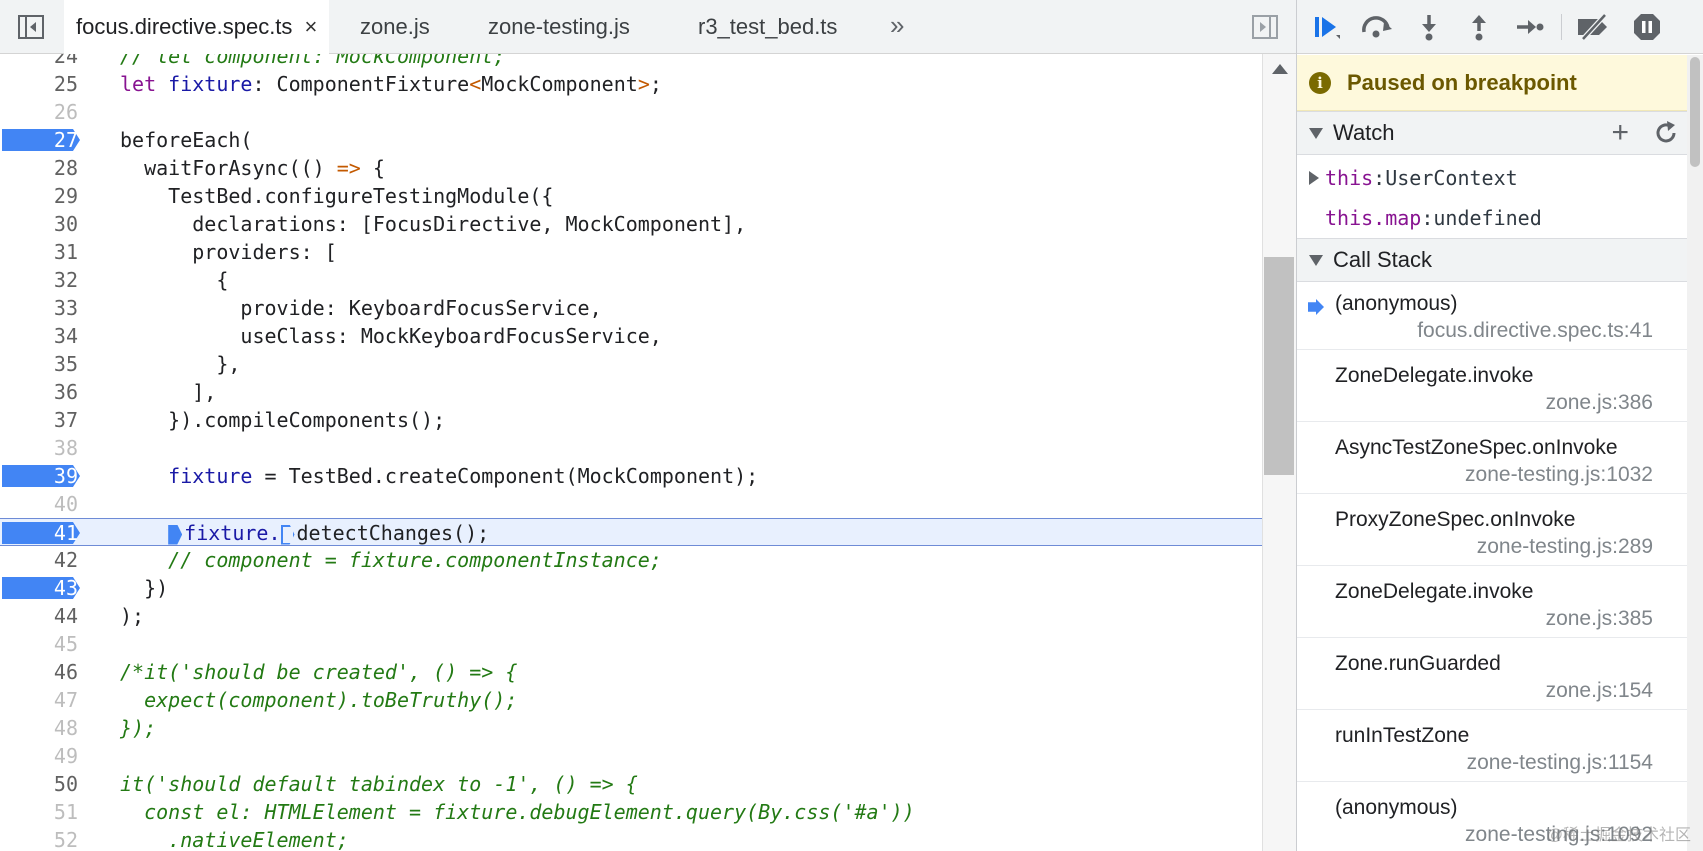 The image size is (1703, 851). I want to click on code-line: 38, so click(631, 448).